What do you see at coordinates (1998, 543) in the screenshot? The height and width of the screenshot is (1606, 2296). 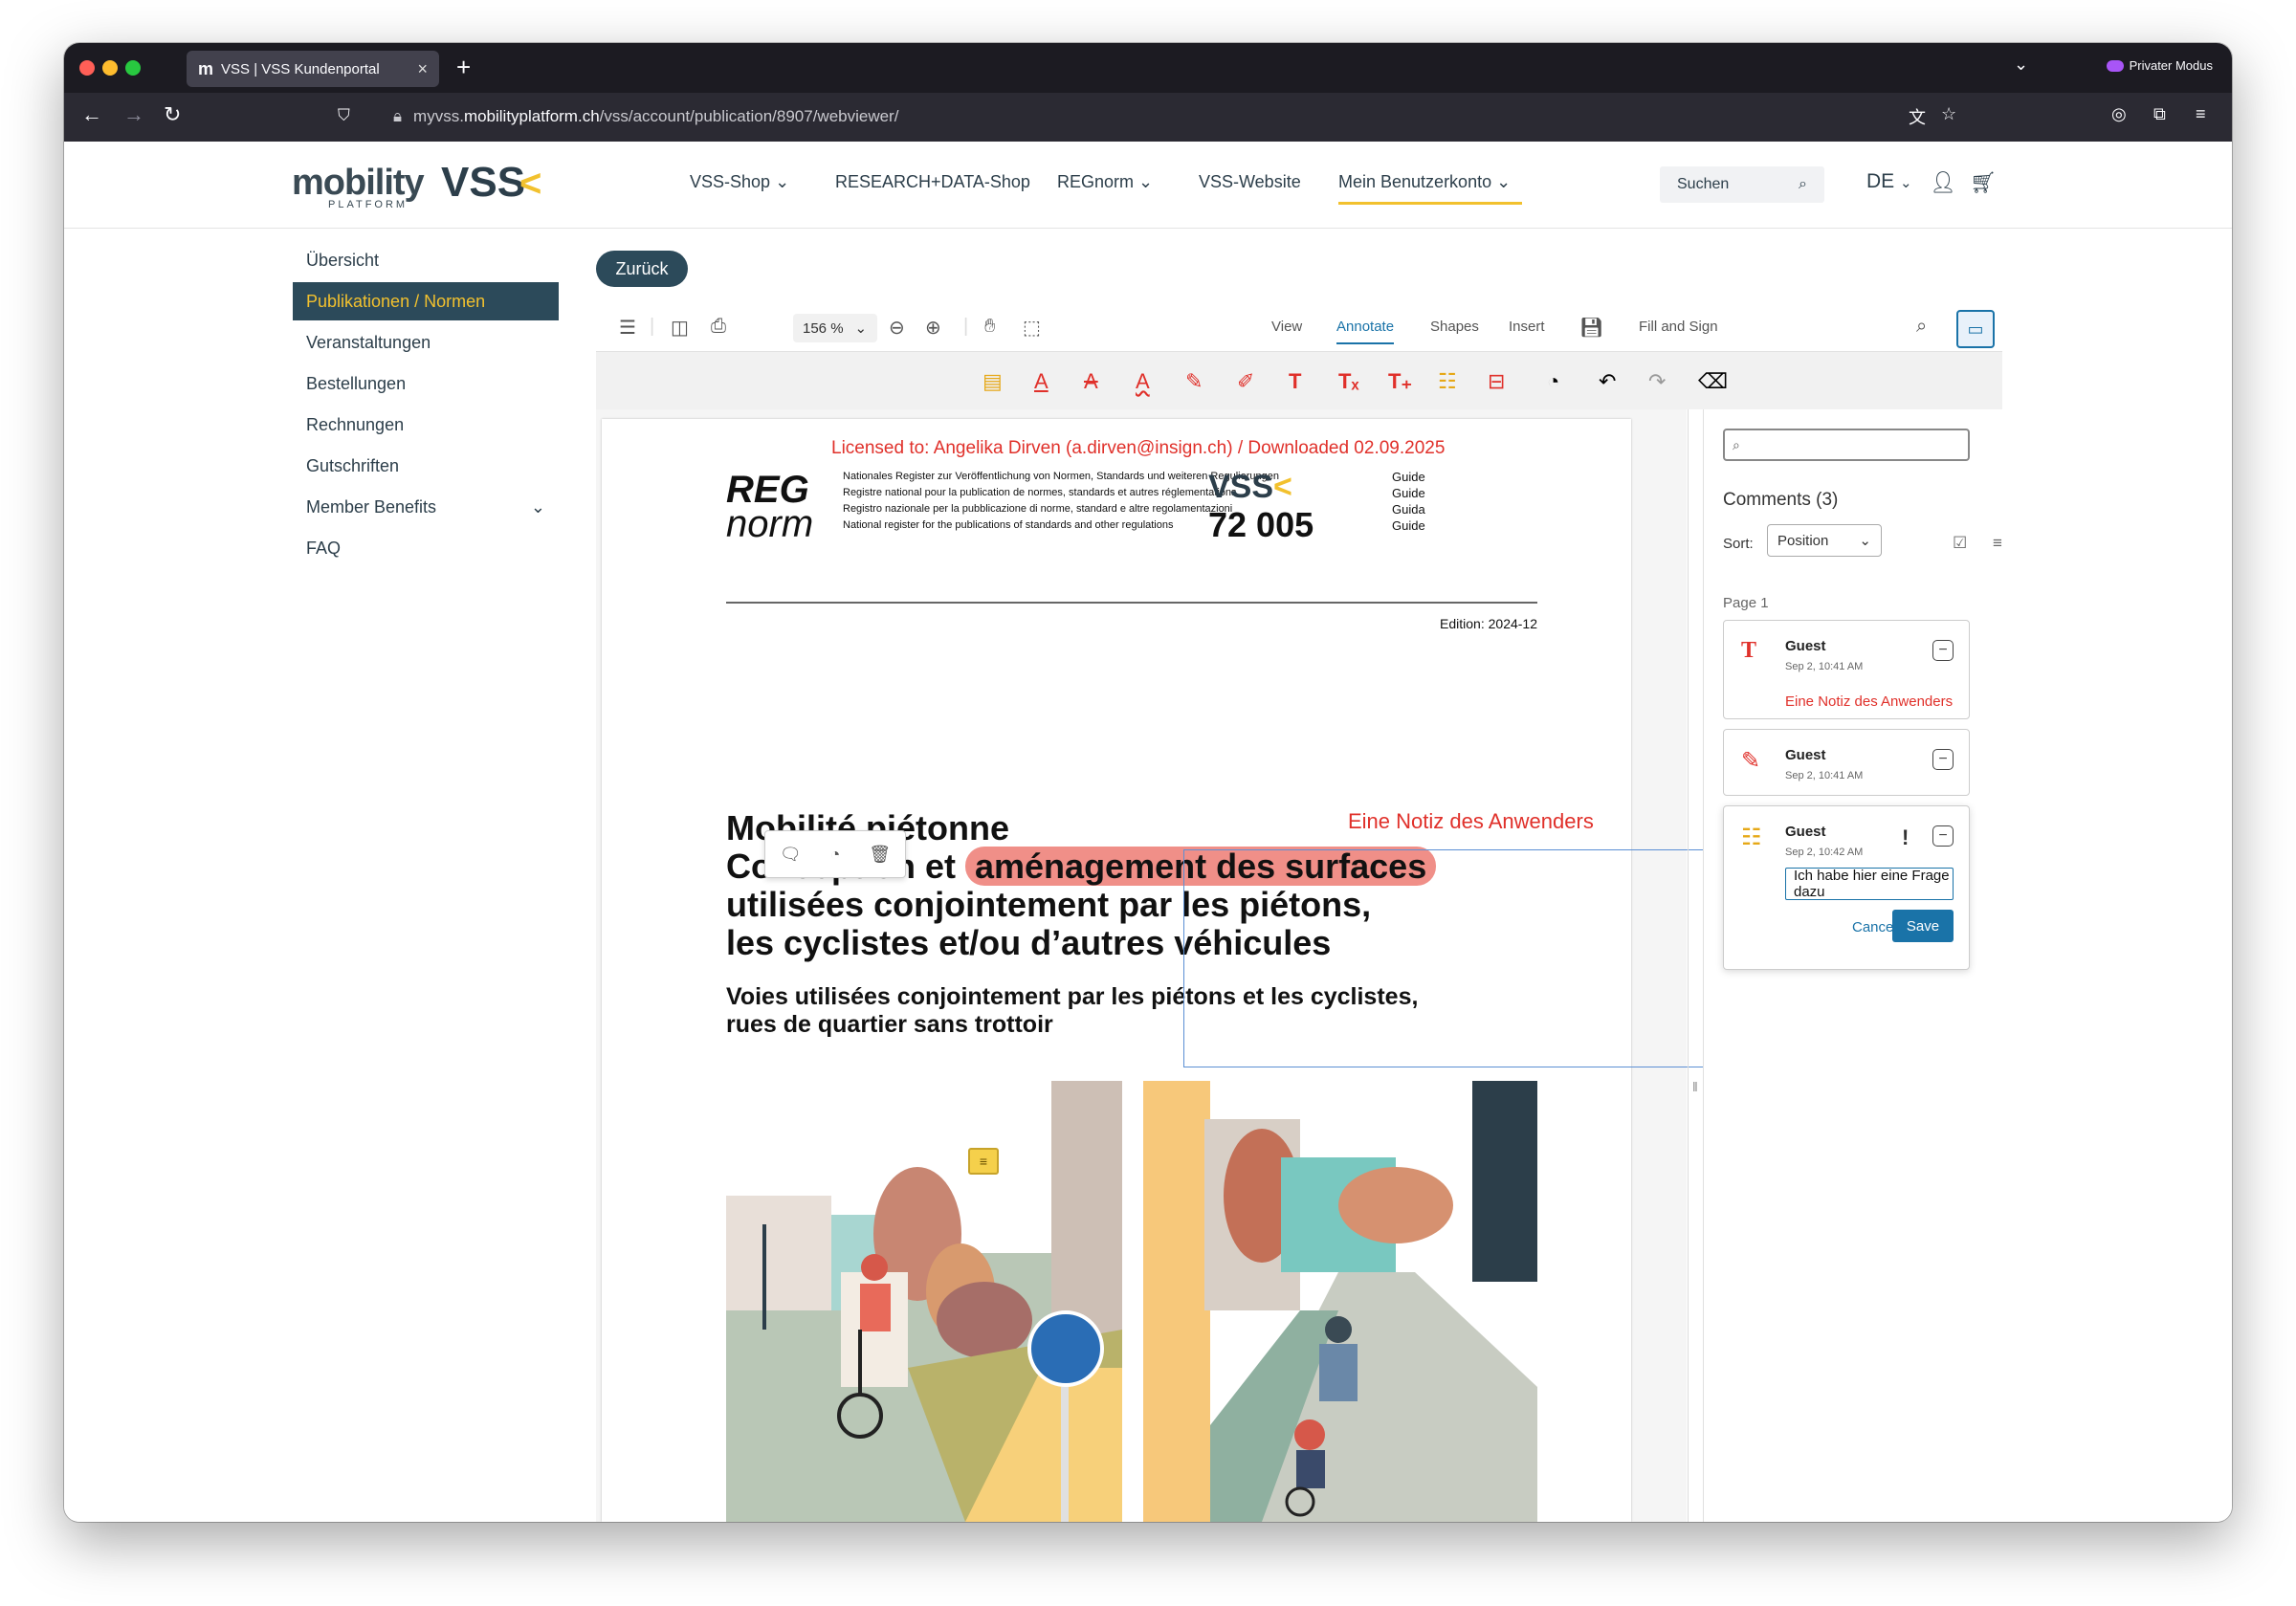 I see `filter-icon: ≡` at bounding box center [1998, 543].